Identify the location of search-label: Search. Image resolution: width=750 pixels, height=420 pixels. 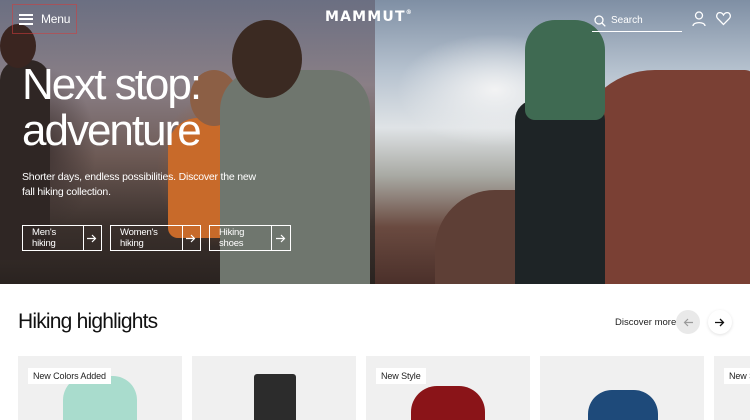
(627, 20).